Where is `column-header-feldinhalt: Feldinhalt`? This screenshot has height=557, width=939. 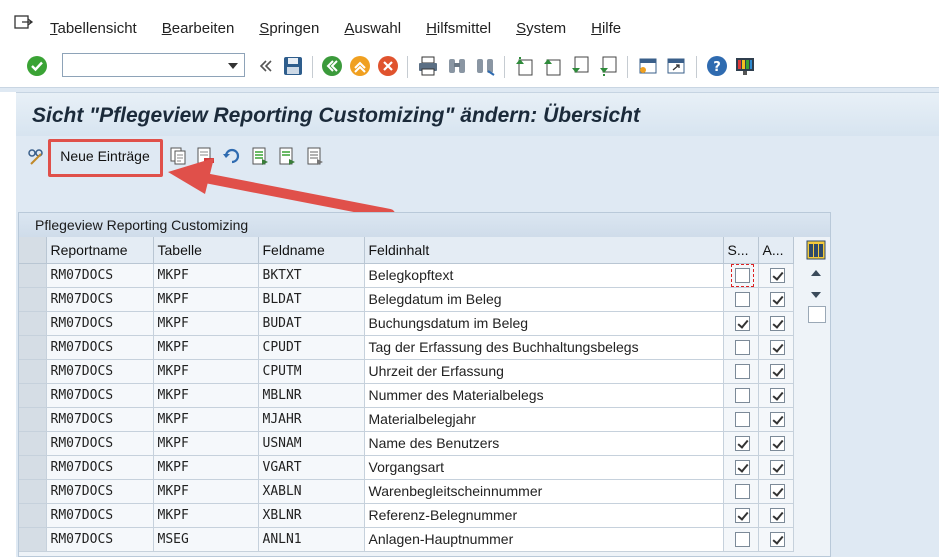 column-header-feldinhalt: Feldinhalt is located at coordinates (544, 250).